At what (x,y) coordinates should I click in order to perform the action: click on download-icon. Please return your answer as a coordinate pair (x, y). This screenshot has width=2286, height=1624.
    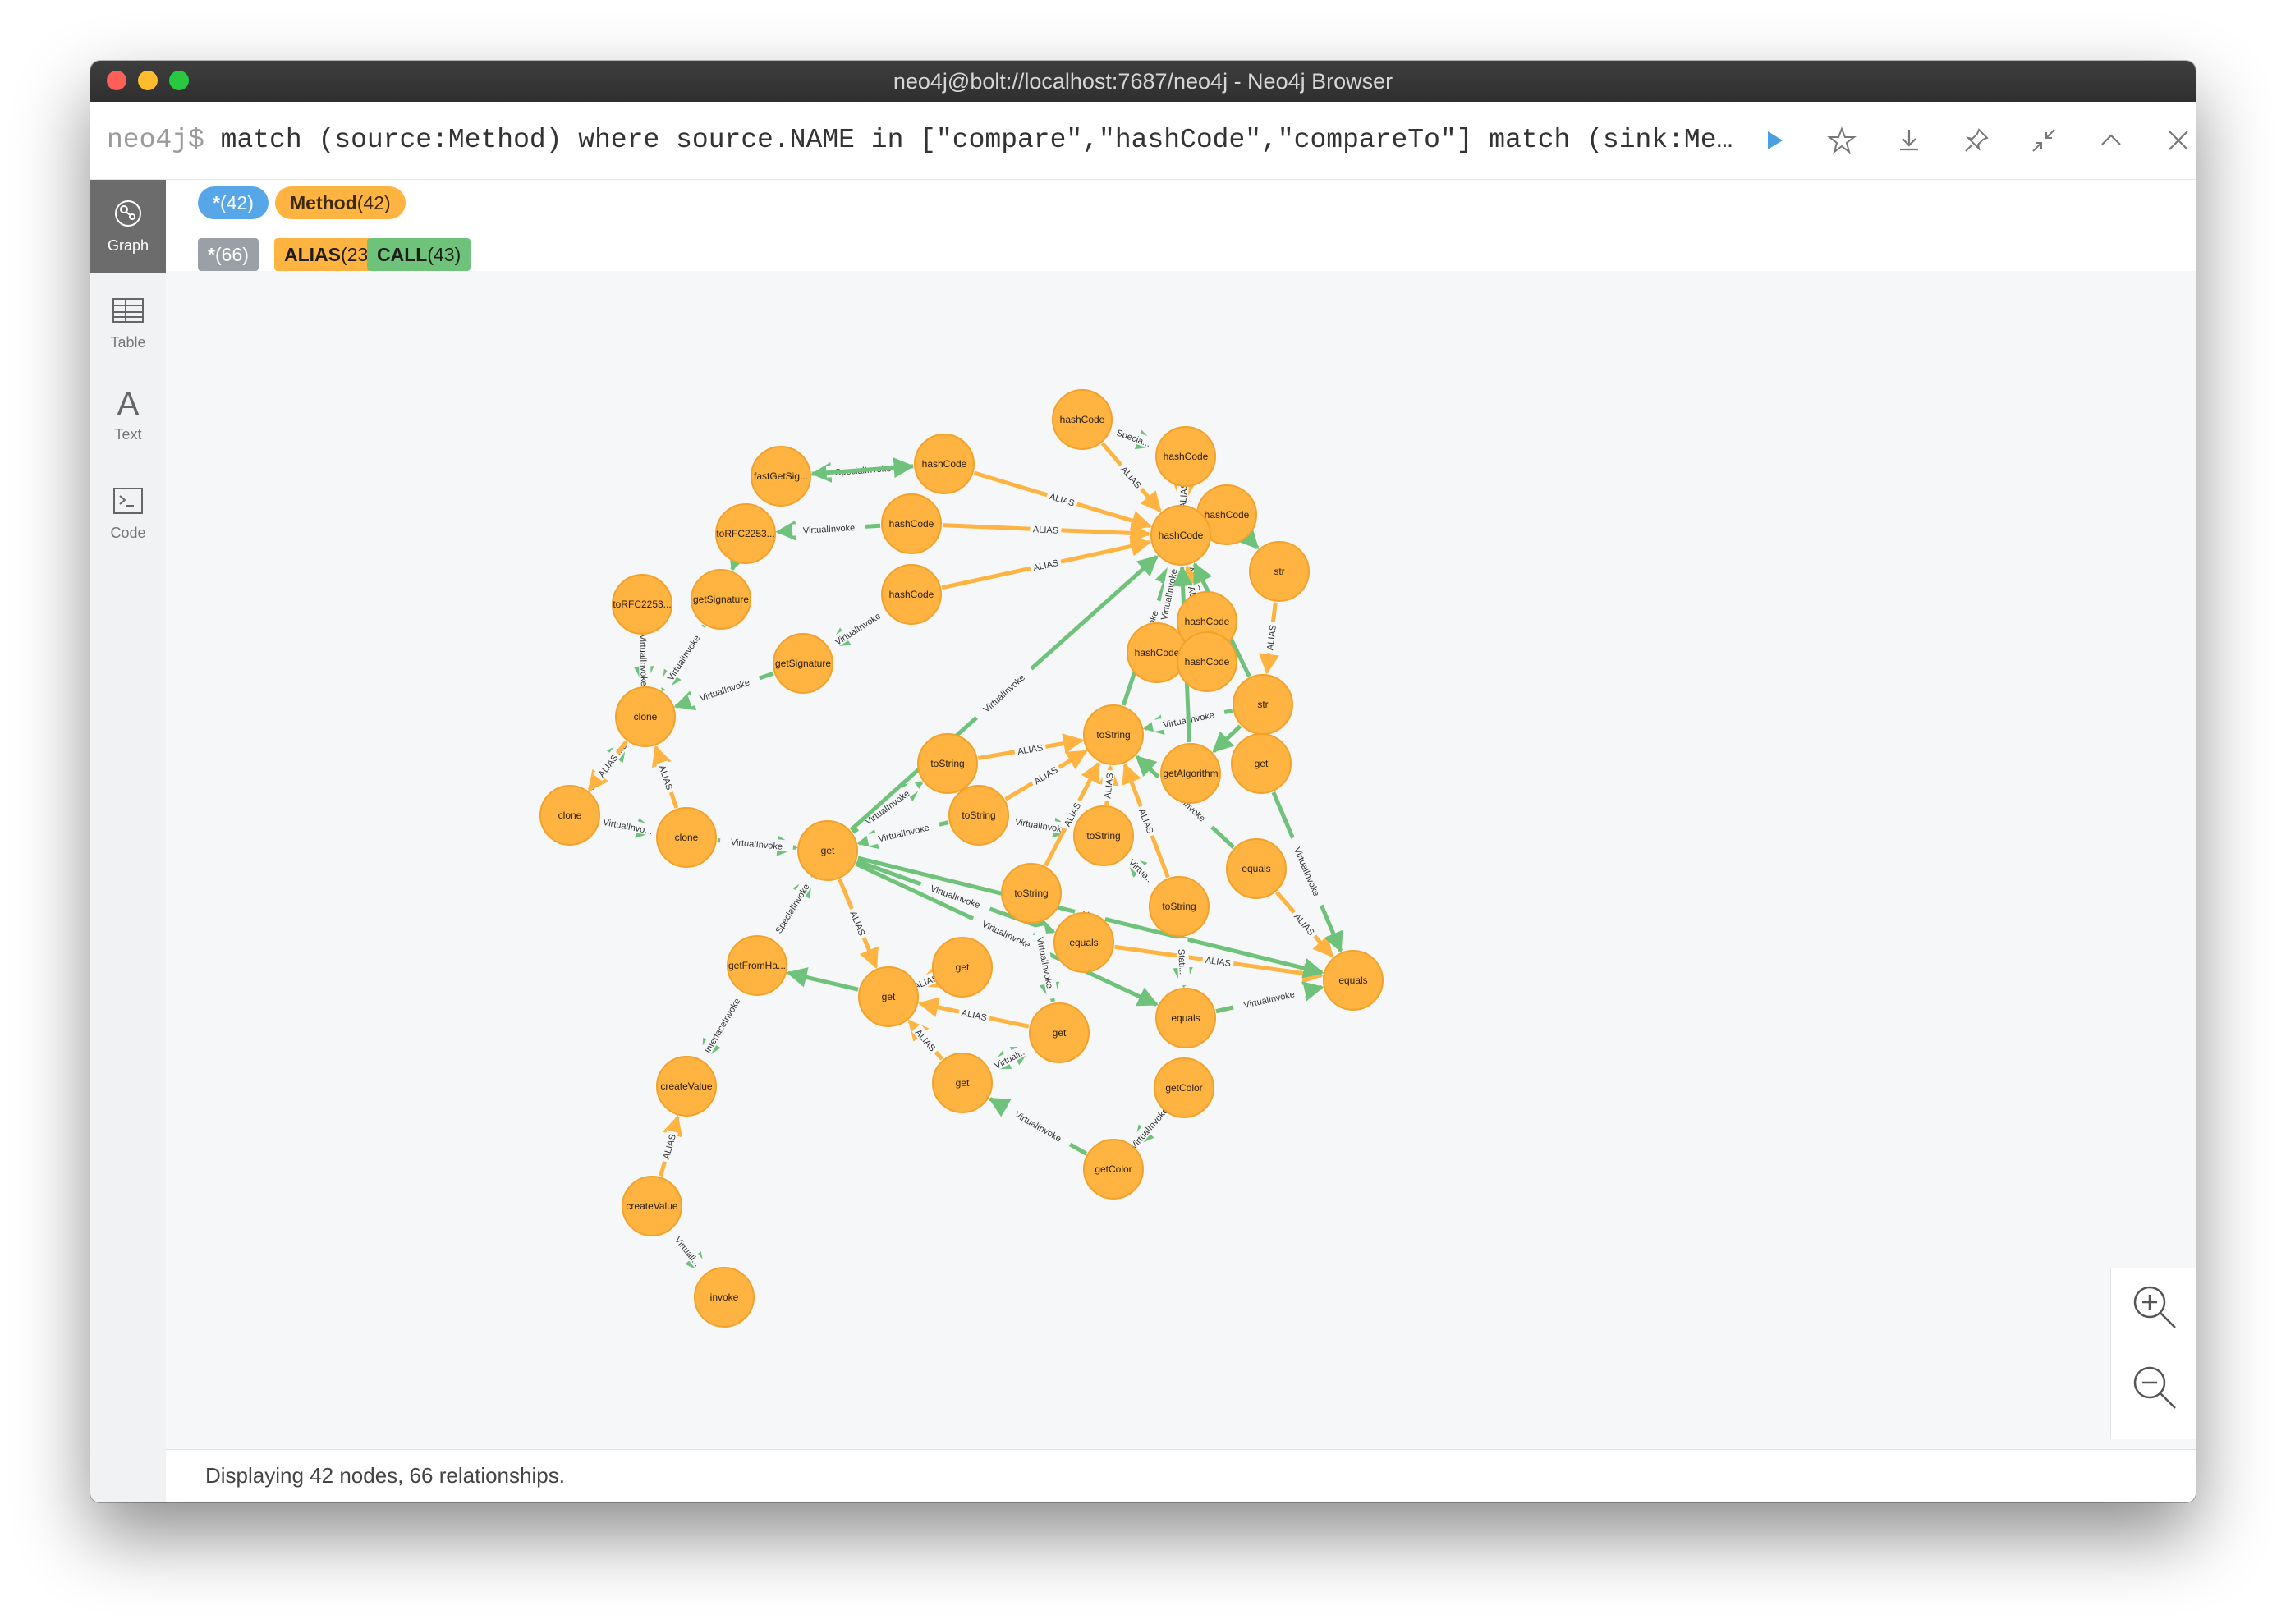
    Looking at the image, I should click on (1909, 140).